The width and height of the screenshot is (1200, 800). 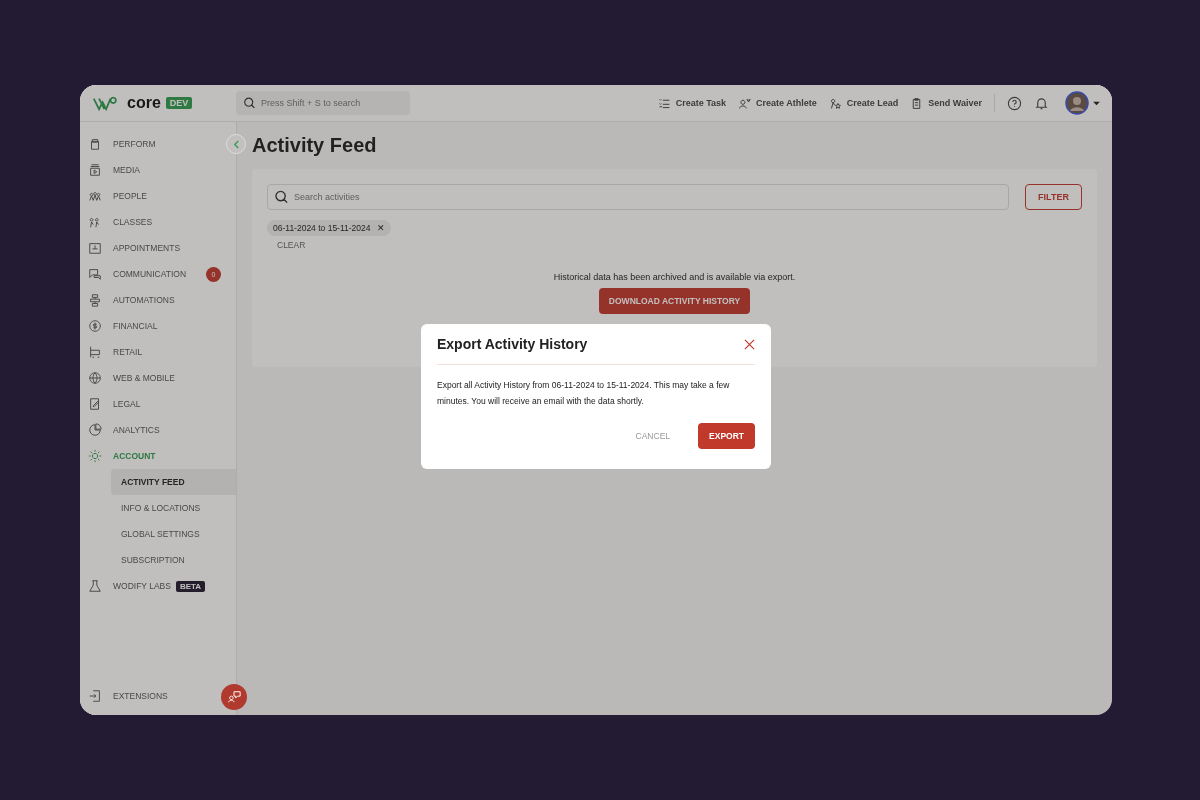 I want to click on sidebar-item: RETAIL, so click(x=150, y=352).